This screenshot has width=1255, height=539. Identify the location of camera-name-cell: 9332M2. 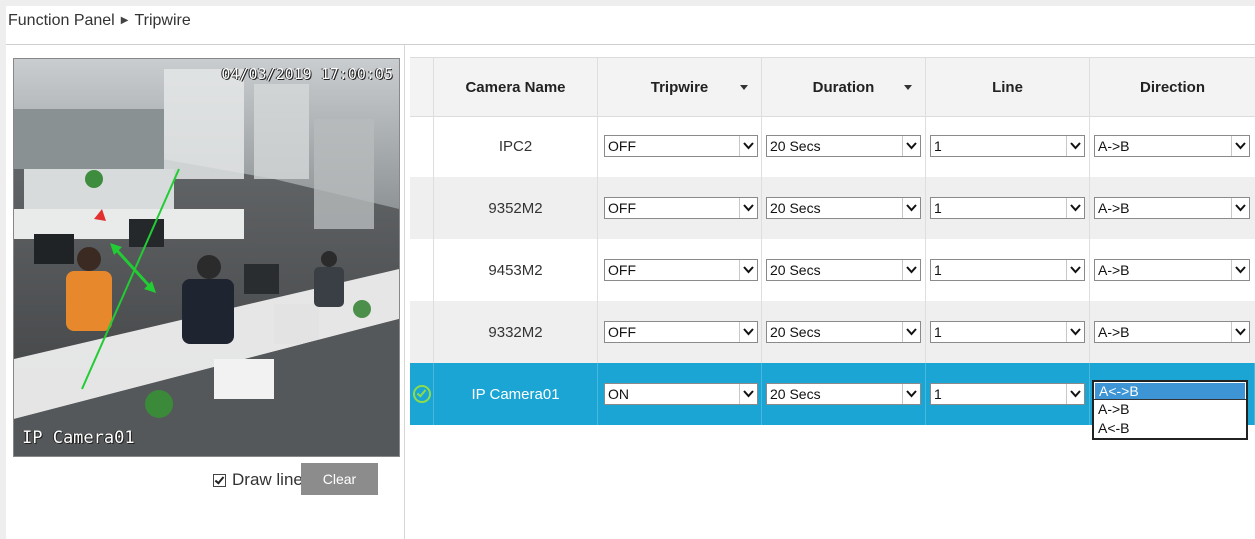
(516, 332).